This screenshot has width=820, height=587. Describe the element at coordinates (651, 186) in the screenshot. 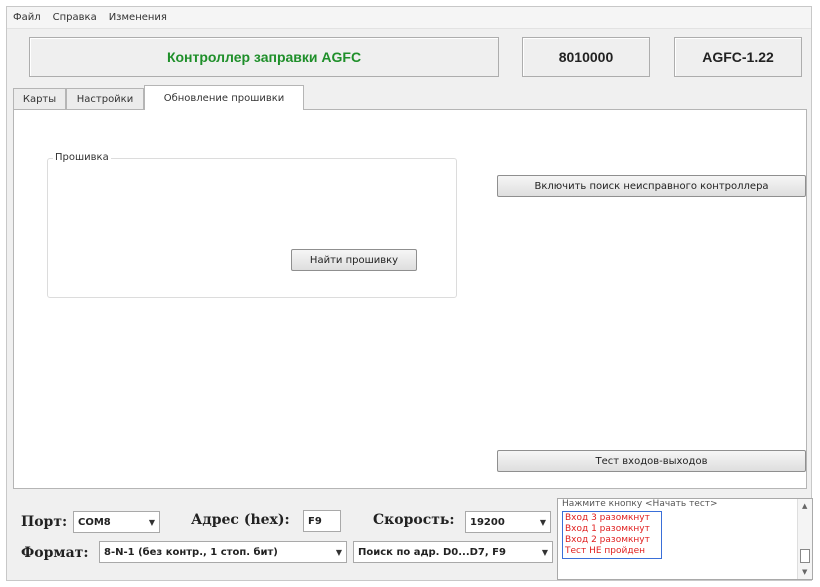

I see `faulty-controller-search-button: Включить поиск неисправного контроллера` at that location.